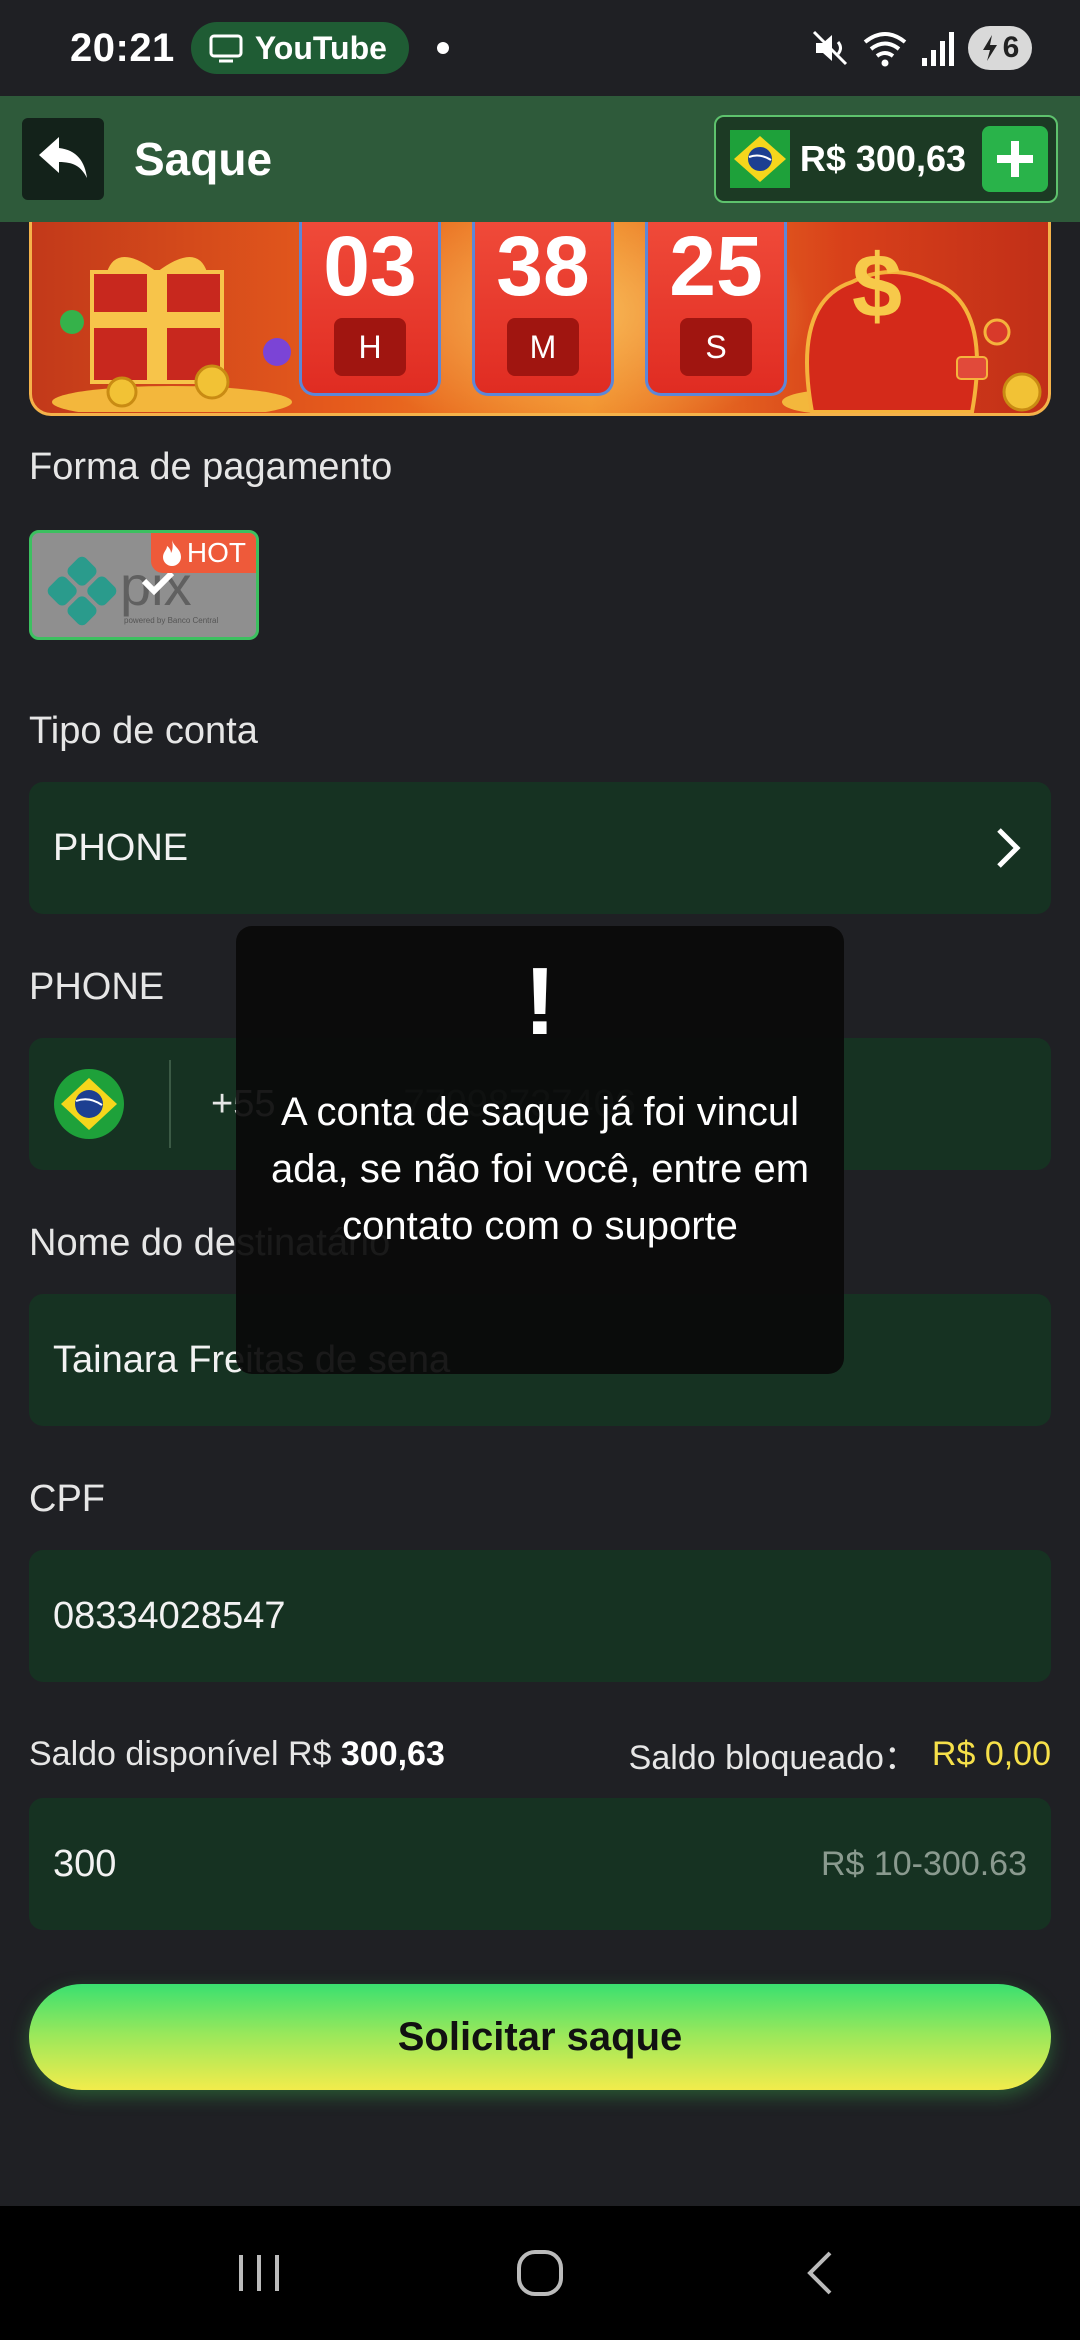  Describe the element at coordinates (442, 48) in the screenshot. I see `notification-dot` at that location.